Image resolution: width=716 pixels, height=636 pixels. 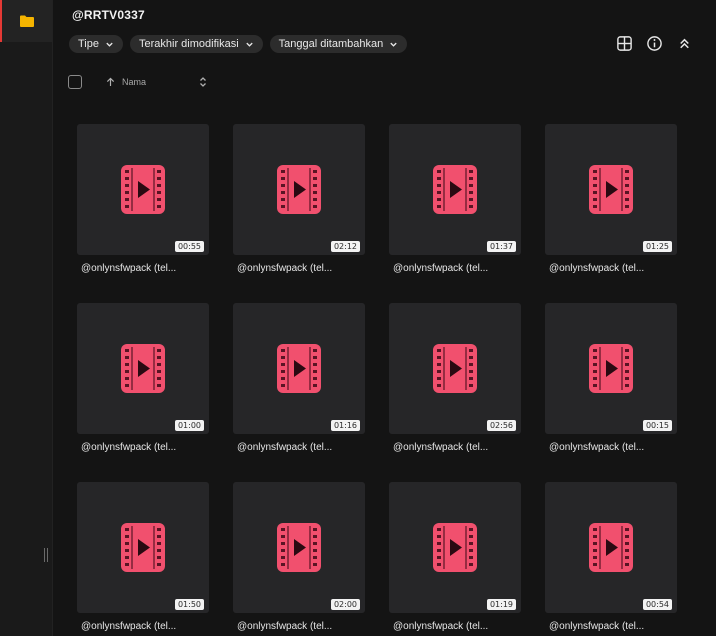 What do you see at coordinates (331, 44) in the screenshot?
I see `filter-label: Tanggal ditambahkan` at bounding box center [331, 44].